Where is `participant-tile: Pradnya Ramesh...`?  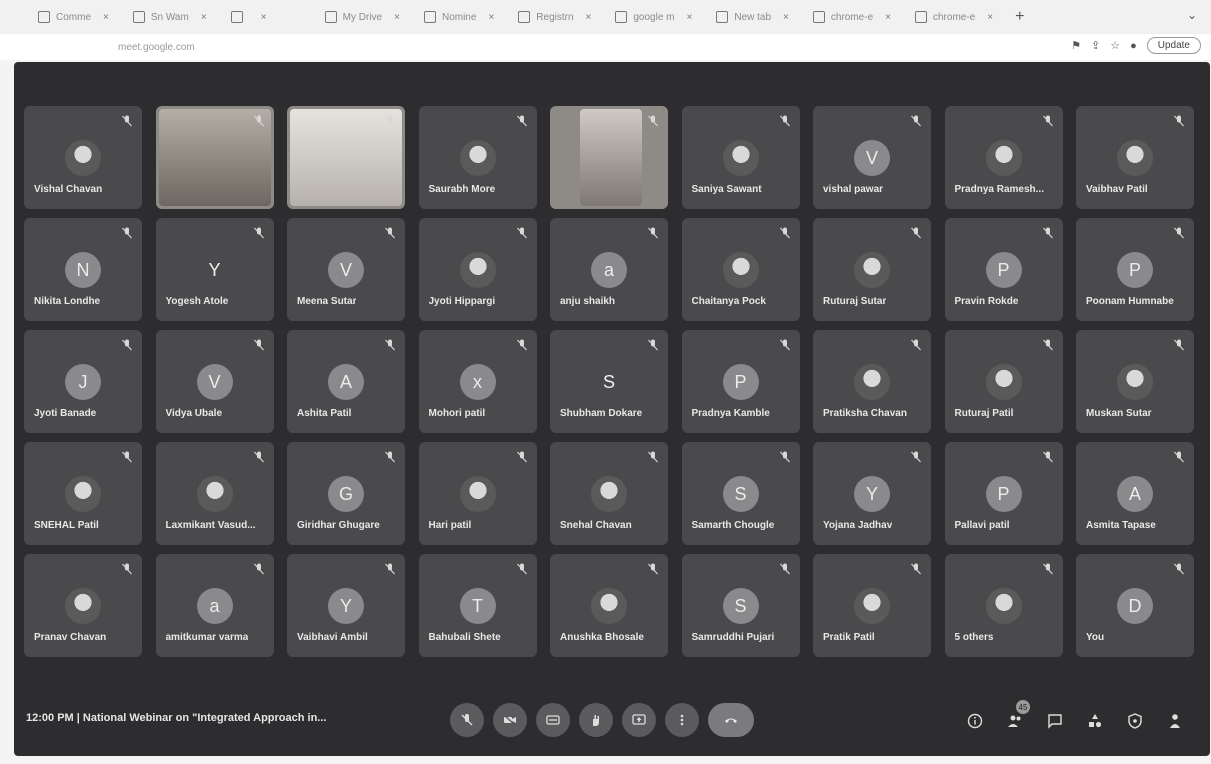
participant-tile: Pradnya Ramesh... is located at coordinates (1003, 157).